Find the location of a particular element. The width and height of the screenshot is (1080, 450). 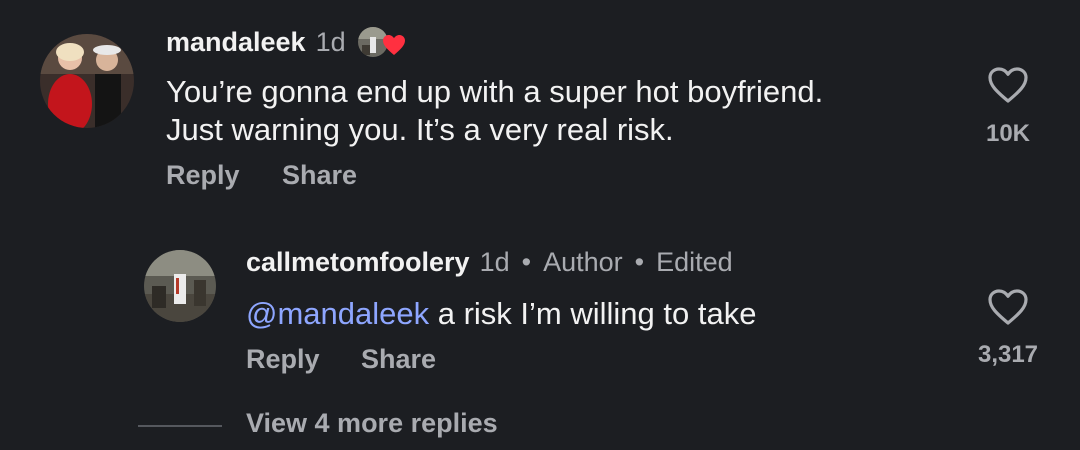

edited-label: Edited is located at coordinates (694, 261).